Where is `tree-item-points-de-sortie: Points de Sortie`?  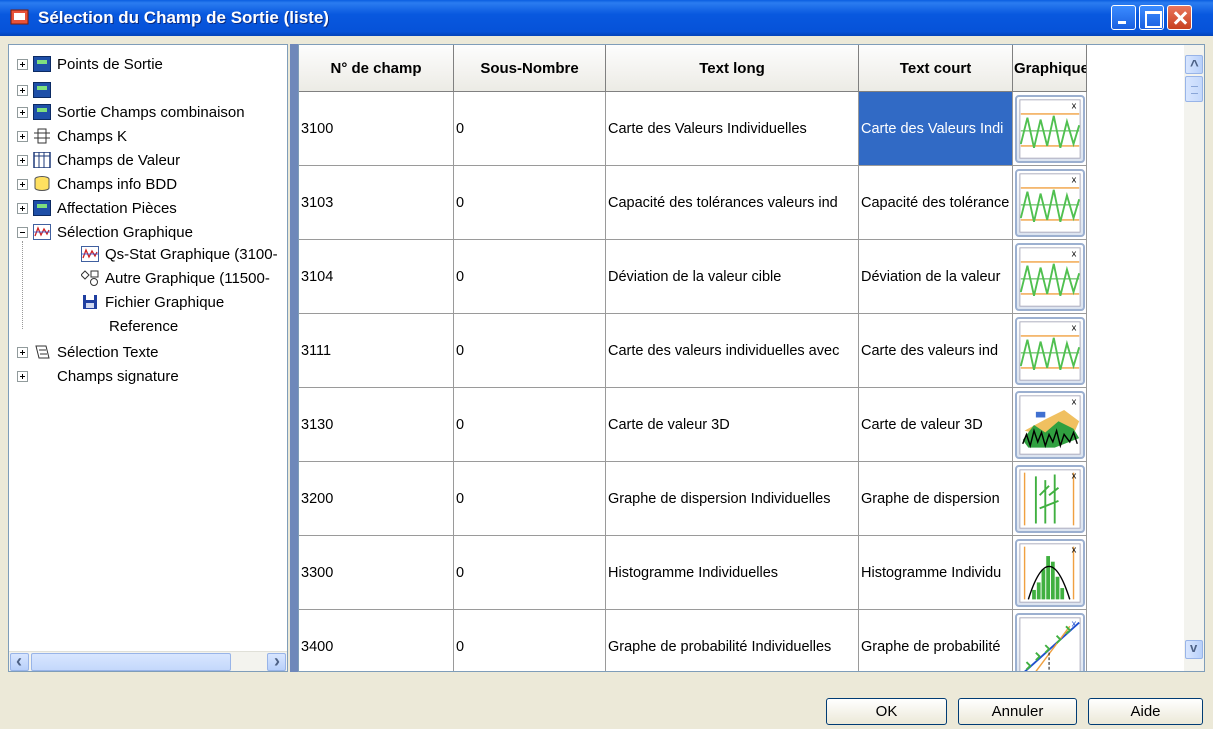
tree-item-points-de-sortie: Points de Sortie is located at coordinates (90, 64).